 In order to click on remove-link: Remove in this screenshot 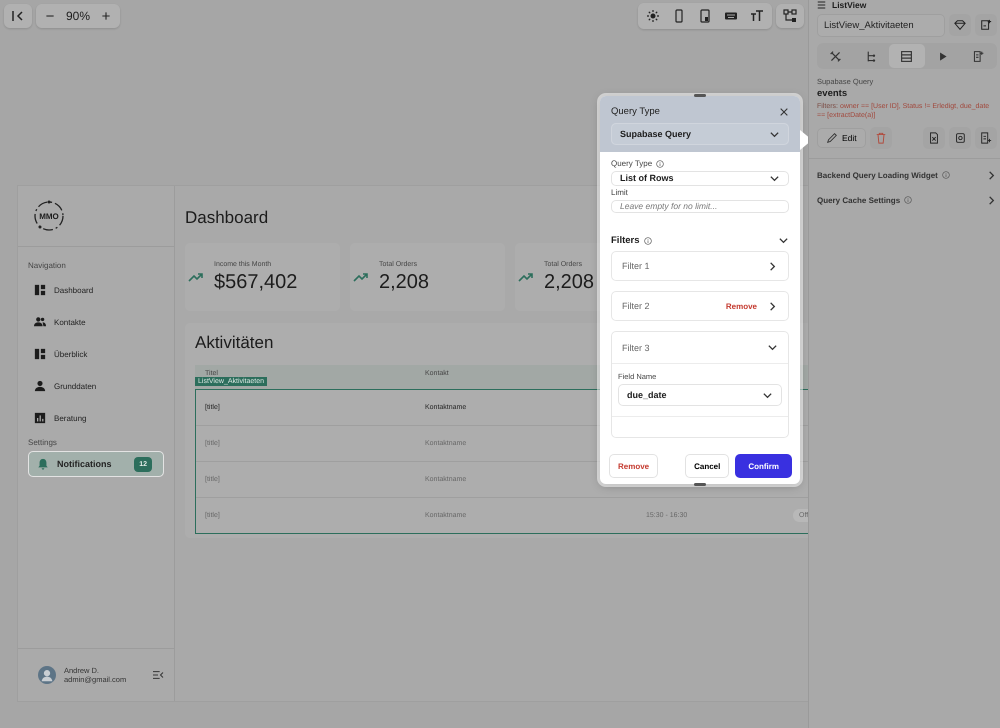, I will do `click(741, 306)`.